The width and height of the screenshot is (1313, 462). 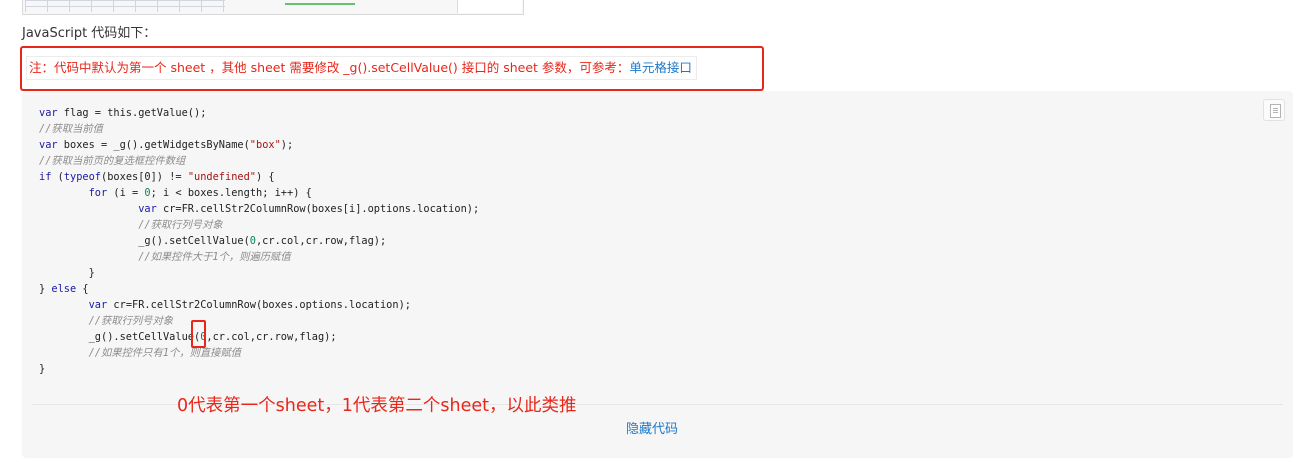 I want to click on code-line: //获取当前页的复选框控件数组, so click(x=112, y=161).